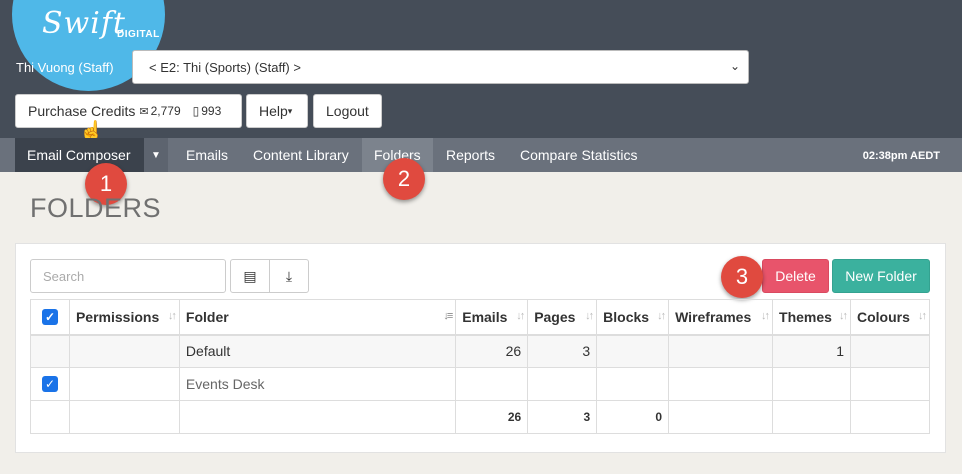  I want to click on pages-cell, so click(562, 384).